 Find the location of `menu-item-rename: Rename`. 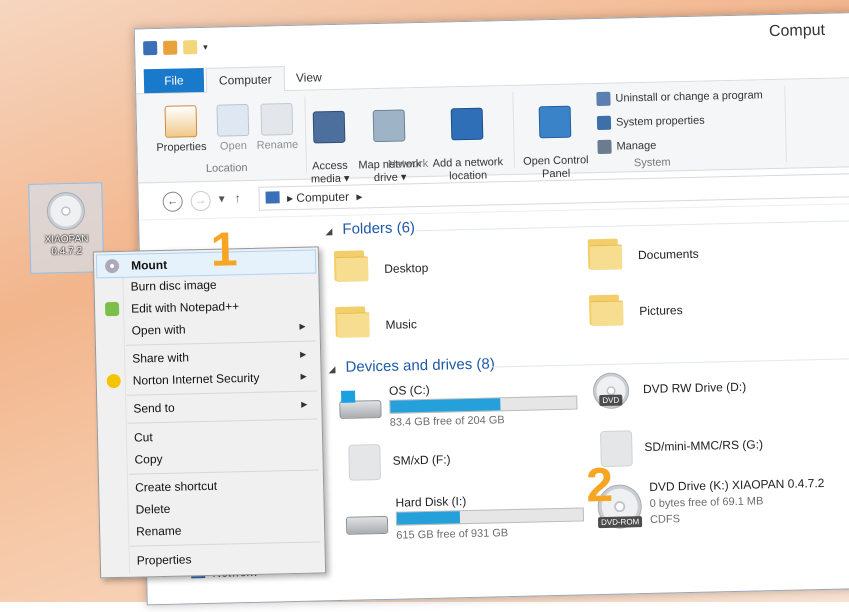

menu-item-rename: Rename is located at coordinates (211, 529).